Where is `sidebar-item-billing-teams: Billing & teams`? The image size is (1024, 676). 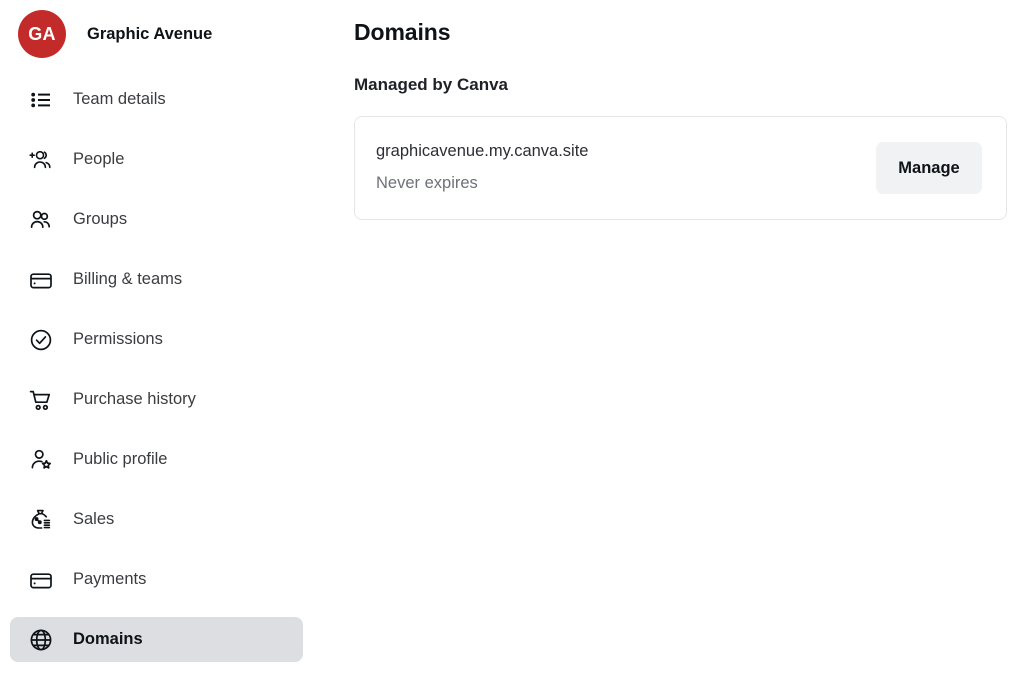 sidebar-item-billing-teams: Billing & teams is located at coordinates (156, 279).